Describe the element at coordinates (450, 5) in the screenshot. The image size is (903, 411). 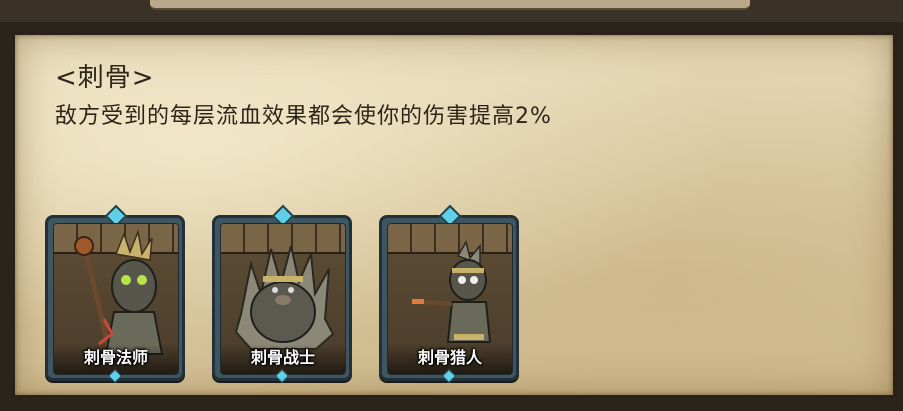
I see `top-panel-edge` at that location.